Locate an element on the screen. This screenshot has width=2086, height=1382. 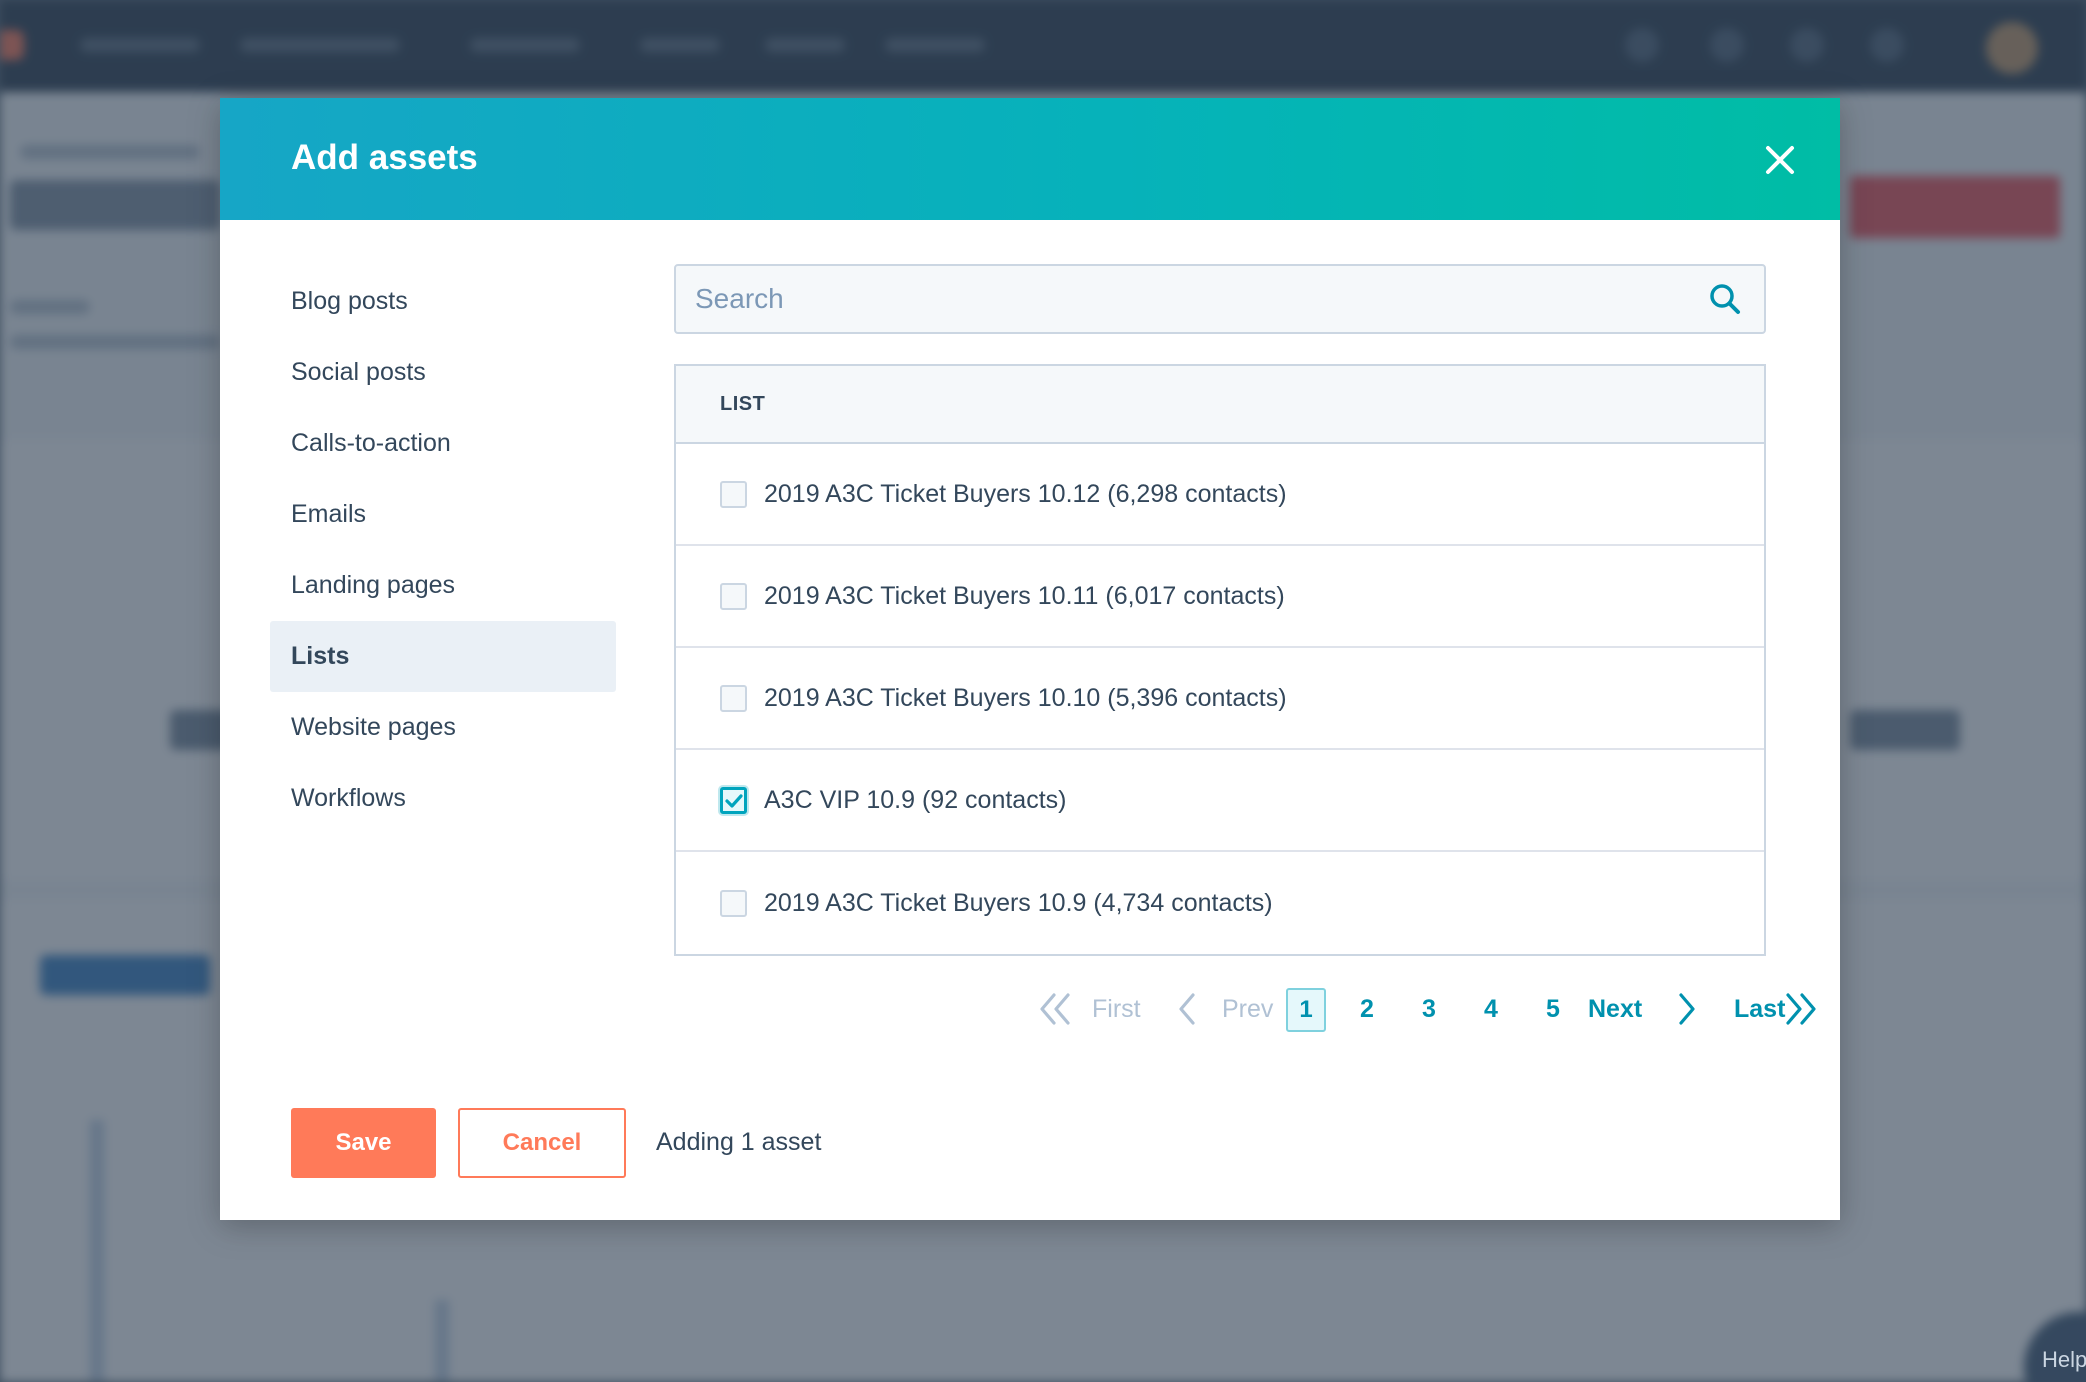
sidebar-item-emails: Emails is located at coordinates (443, 514).